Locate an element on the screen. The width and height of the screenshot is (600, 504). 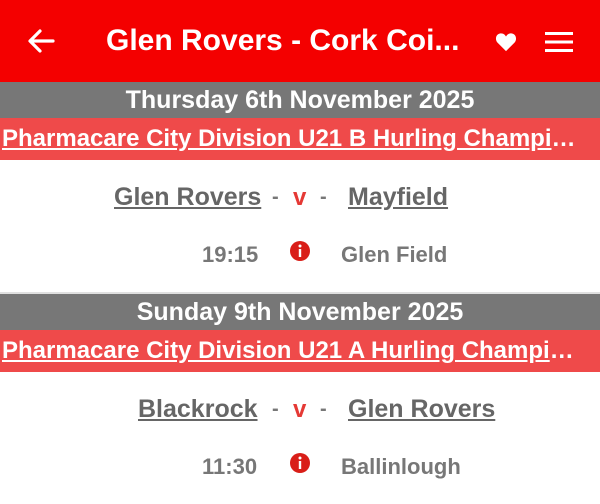
date-header: Thursday 6th November 2025 is located at coordinates (300, 100).